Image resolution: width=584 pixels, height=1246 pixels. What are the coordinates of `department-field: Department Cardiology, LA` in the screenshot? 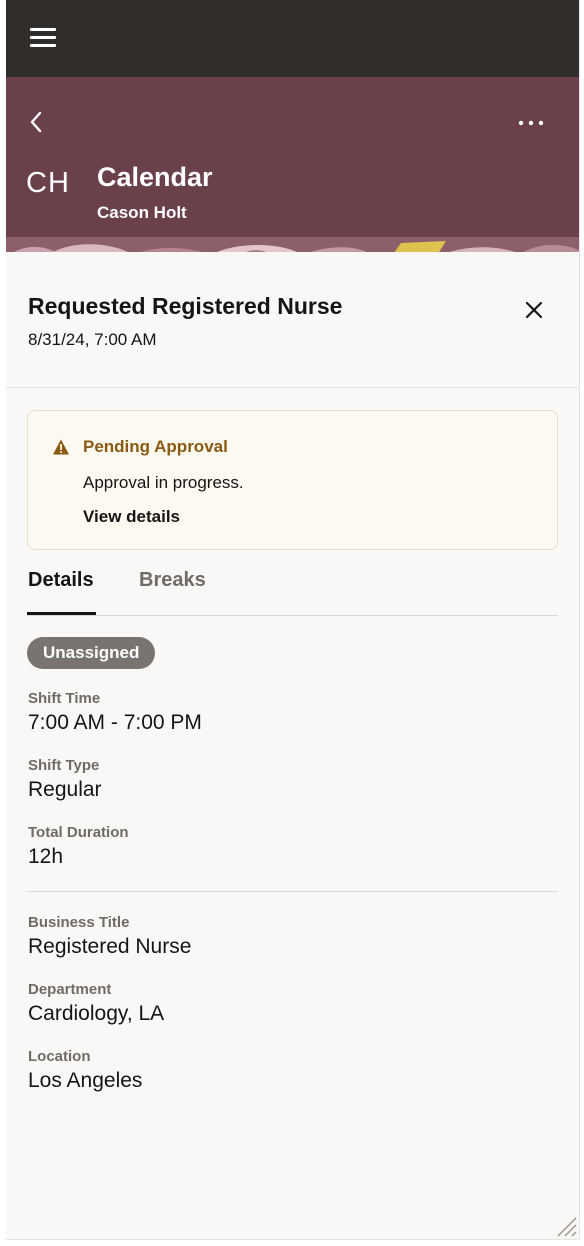 It's located at (96, 1004).